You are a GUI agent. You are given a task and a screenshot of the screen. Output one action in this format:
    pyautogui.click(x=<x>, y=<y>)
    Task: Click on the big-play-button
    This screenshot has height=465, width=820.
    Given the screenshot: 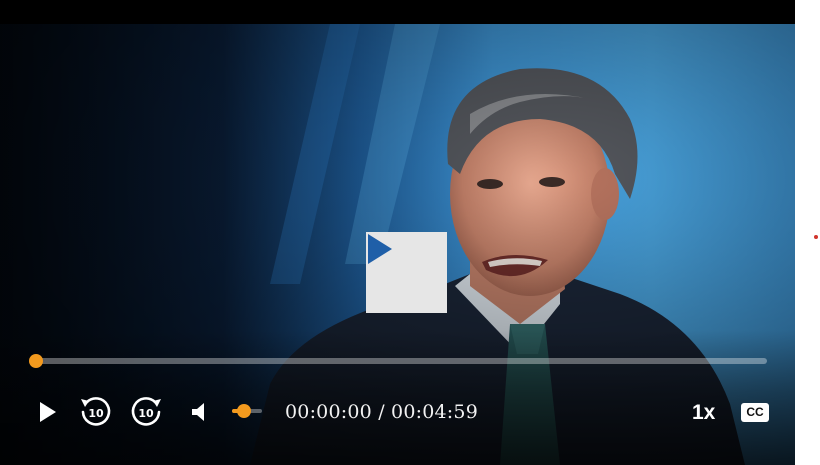 What is the action you would take?
    pyautogui.click(x=406, y=272)
    